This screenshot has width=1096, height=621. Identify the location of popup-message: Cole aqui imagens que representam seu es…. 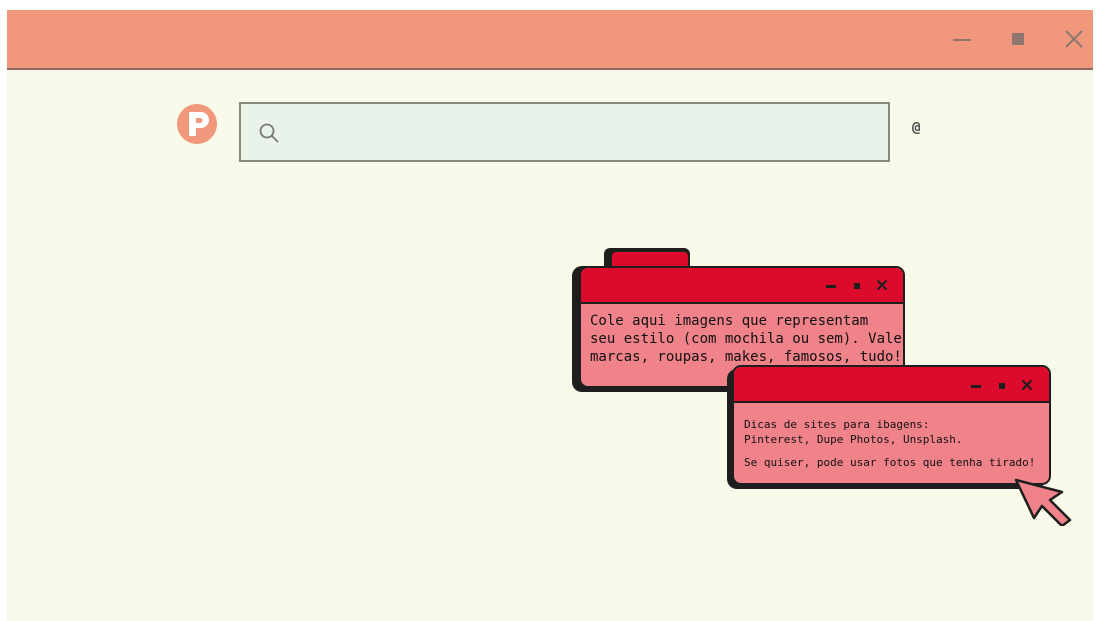
(746, 339).